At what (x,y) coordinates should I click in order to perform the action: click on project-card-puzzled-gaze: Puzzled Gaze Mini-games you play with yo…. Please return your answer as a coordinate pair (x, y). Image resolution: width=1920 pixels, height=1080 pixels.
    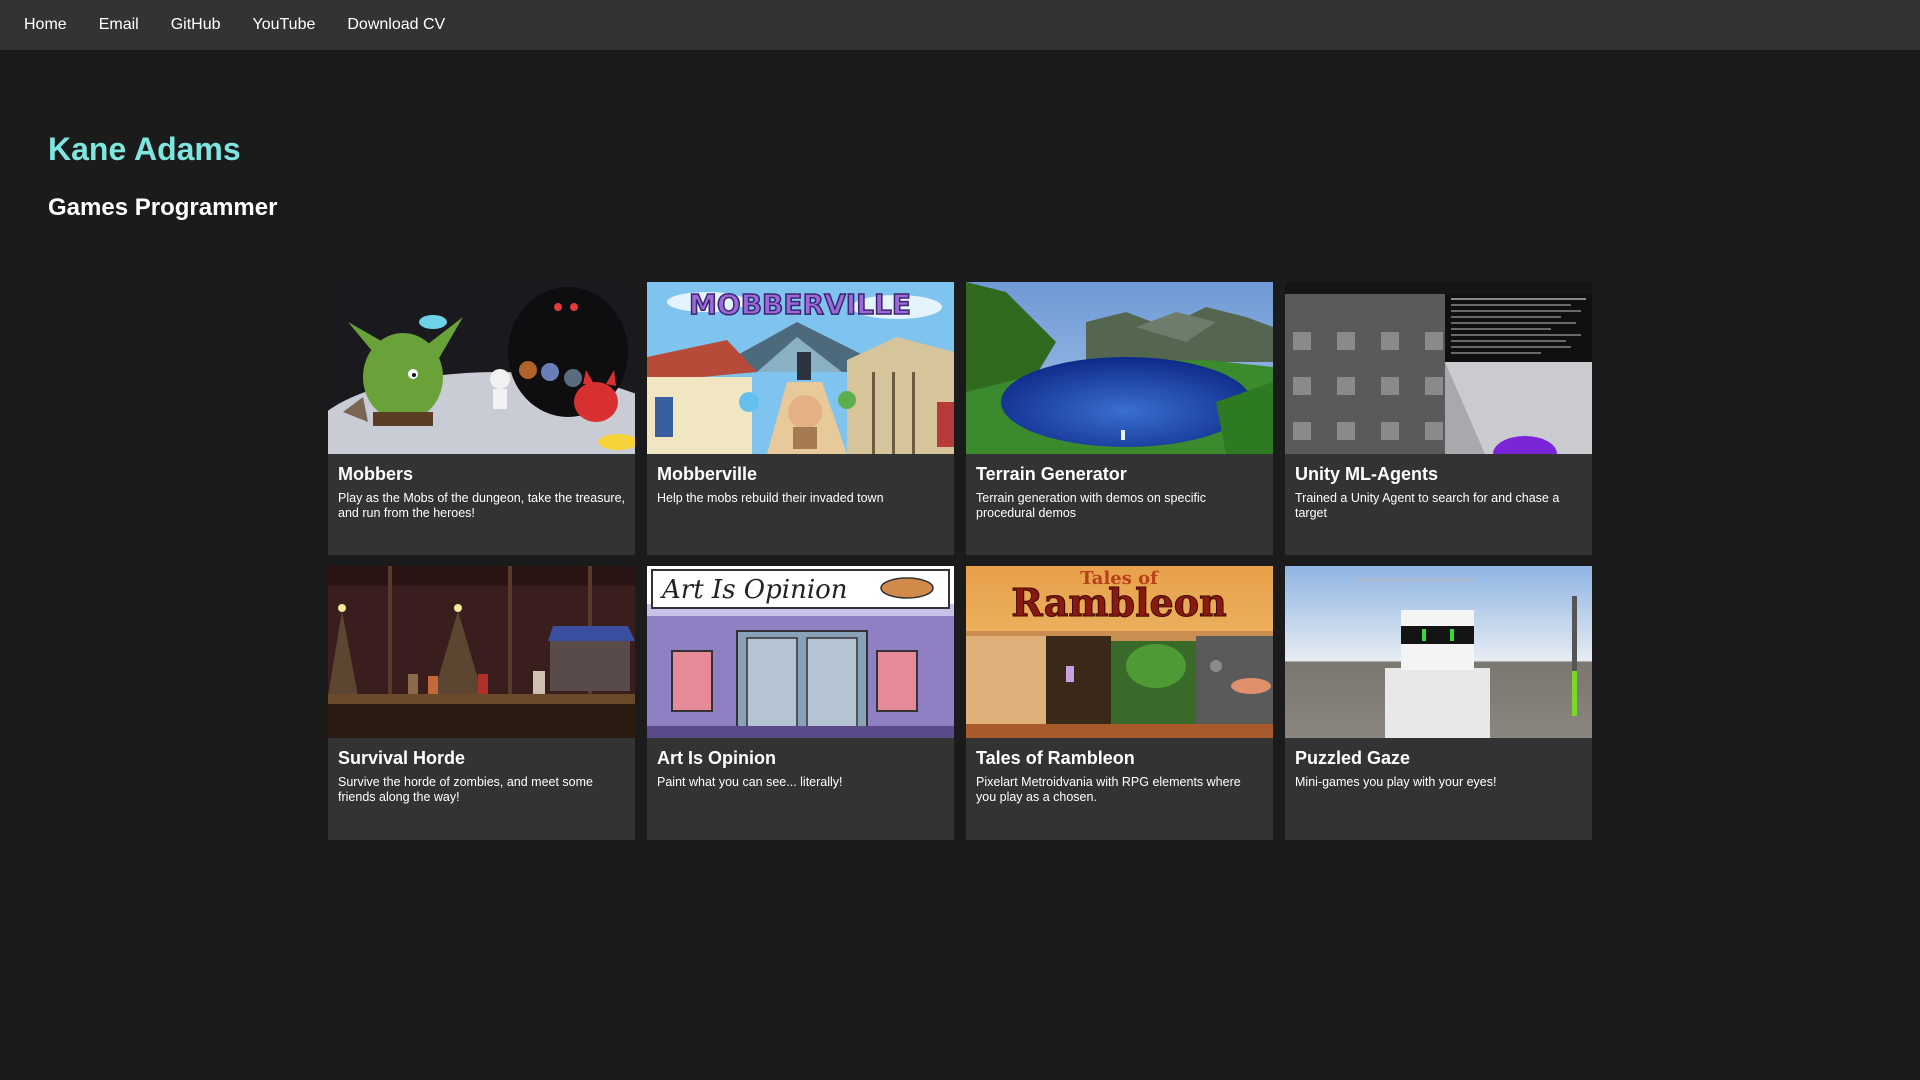
    Looking at the image, I should click on (1438, 703).